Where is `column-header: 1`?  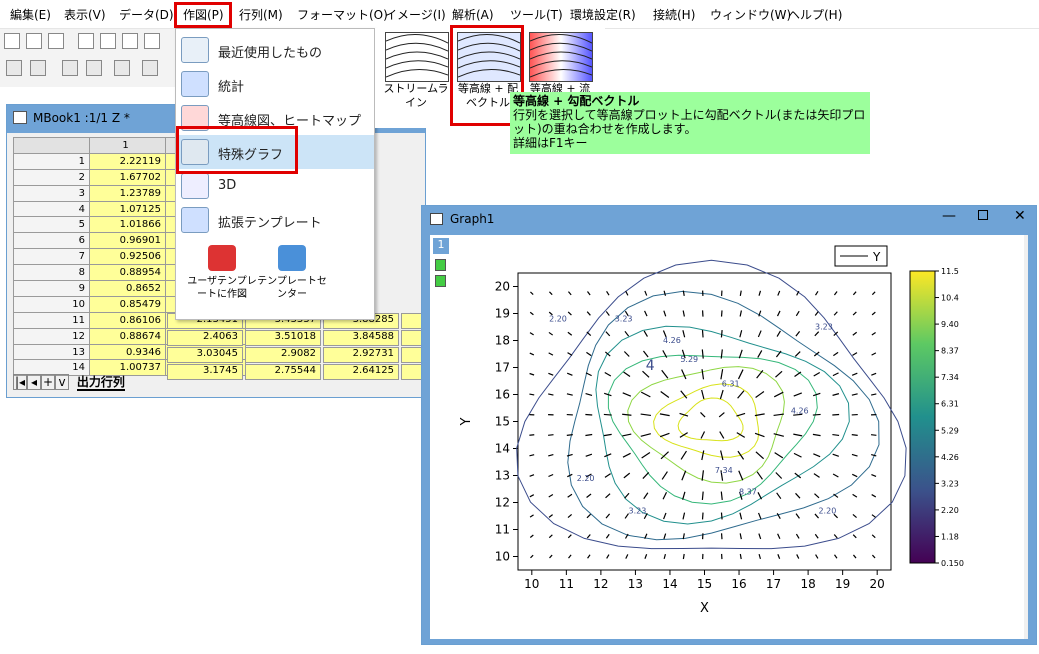 column-header: 1 is located at coordinates (127, 145).